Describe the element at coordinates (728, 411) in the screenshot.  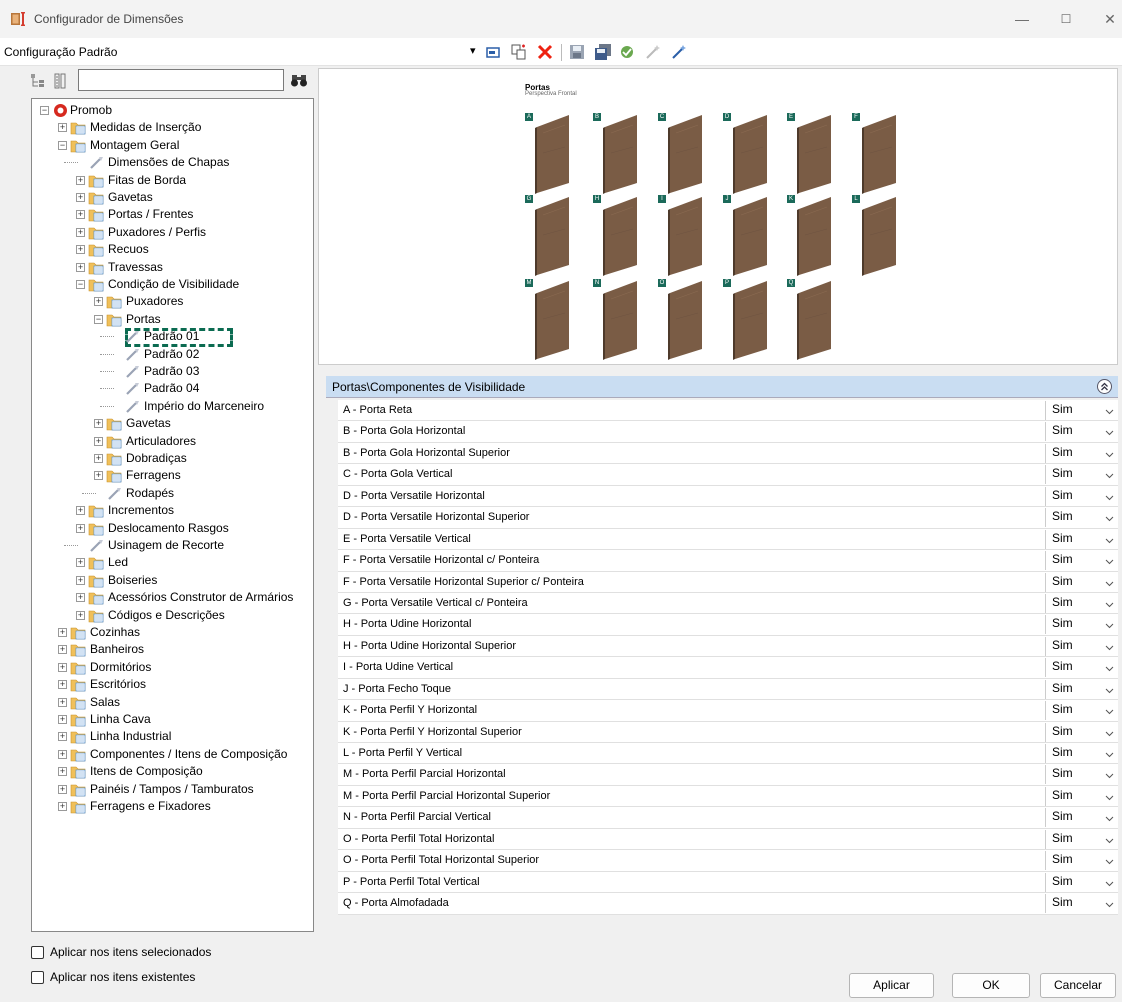
I see `property-row: A - Porta Reta Sim` at that location.